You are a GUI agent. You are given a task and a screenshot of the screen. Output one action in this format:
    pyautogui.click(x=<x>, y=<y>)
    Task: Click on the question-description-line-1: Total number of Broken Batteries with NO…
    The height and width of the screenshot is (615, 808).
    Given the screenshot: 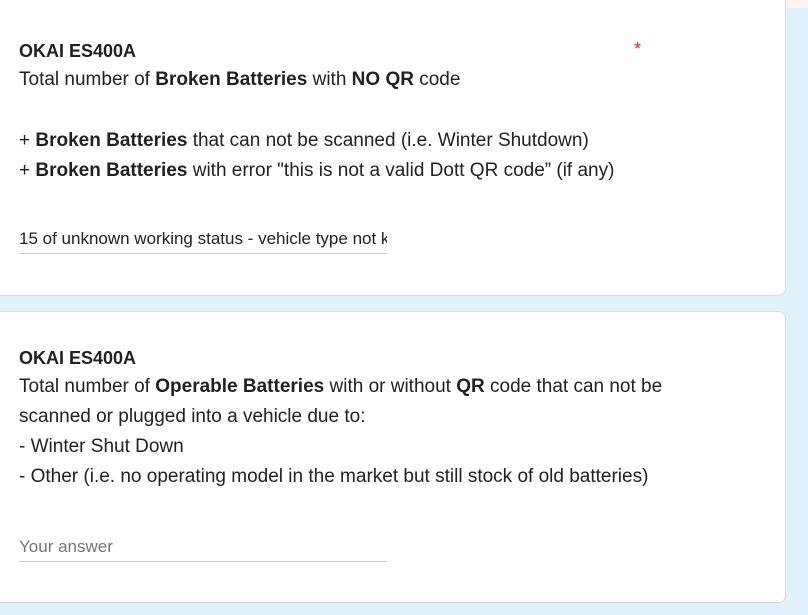 What is the action you would take?
    pyautogui.click(x=240, y=79)
    